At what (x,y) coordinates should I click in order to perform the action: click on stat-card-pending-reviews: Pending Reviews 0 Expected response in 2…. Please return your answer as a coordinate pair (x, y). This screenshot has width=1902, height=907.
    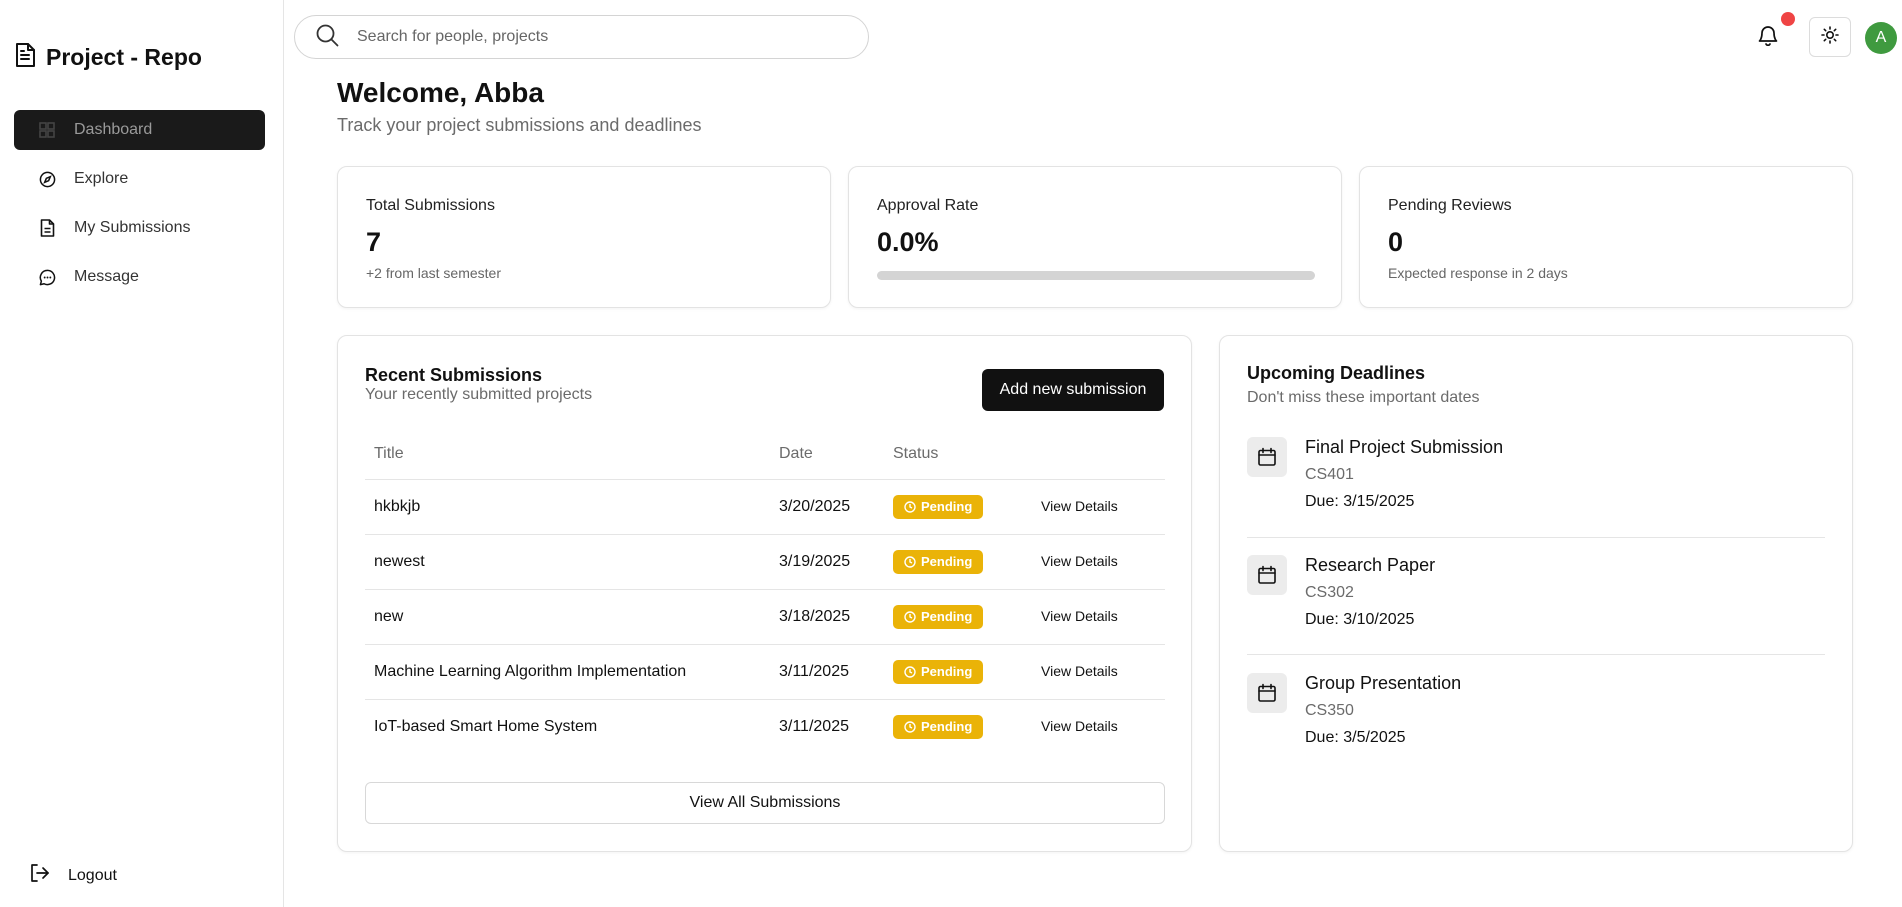
    Looking at the image, I should click on (1606, 237).